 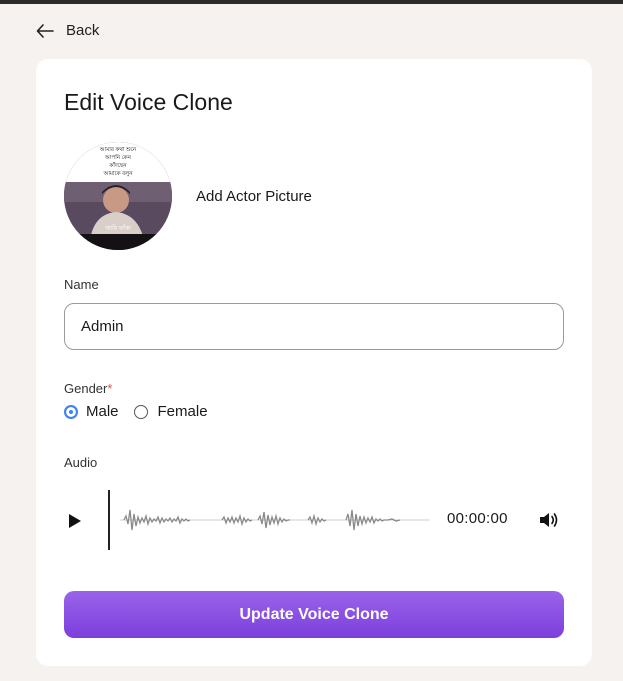 What do you see at coordinates (182, 411) in the screenshot?
I see `radio-label-female: Female` at bounding box center [182, 411].